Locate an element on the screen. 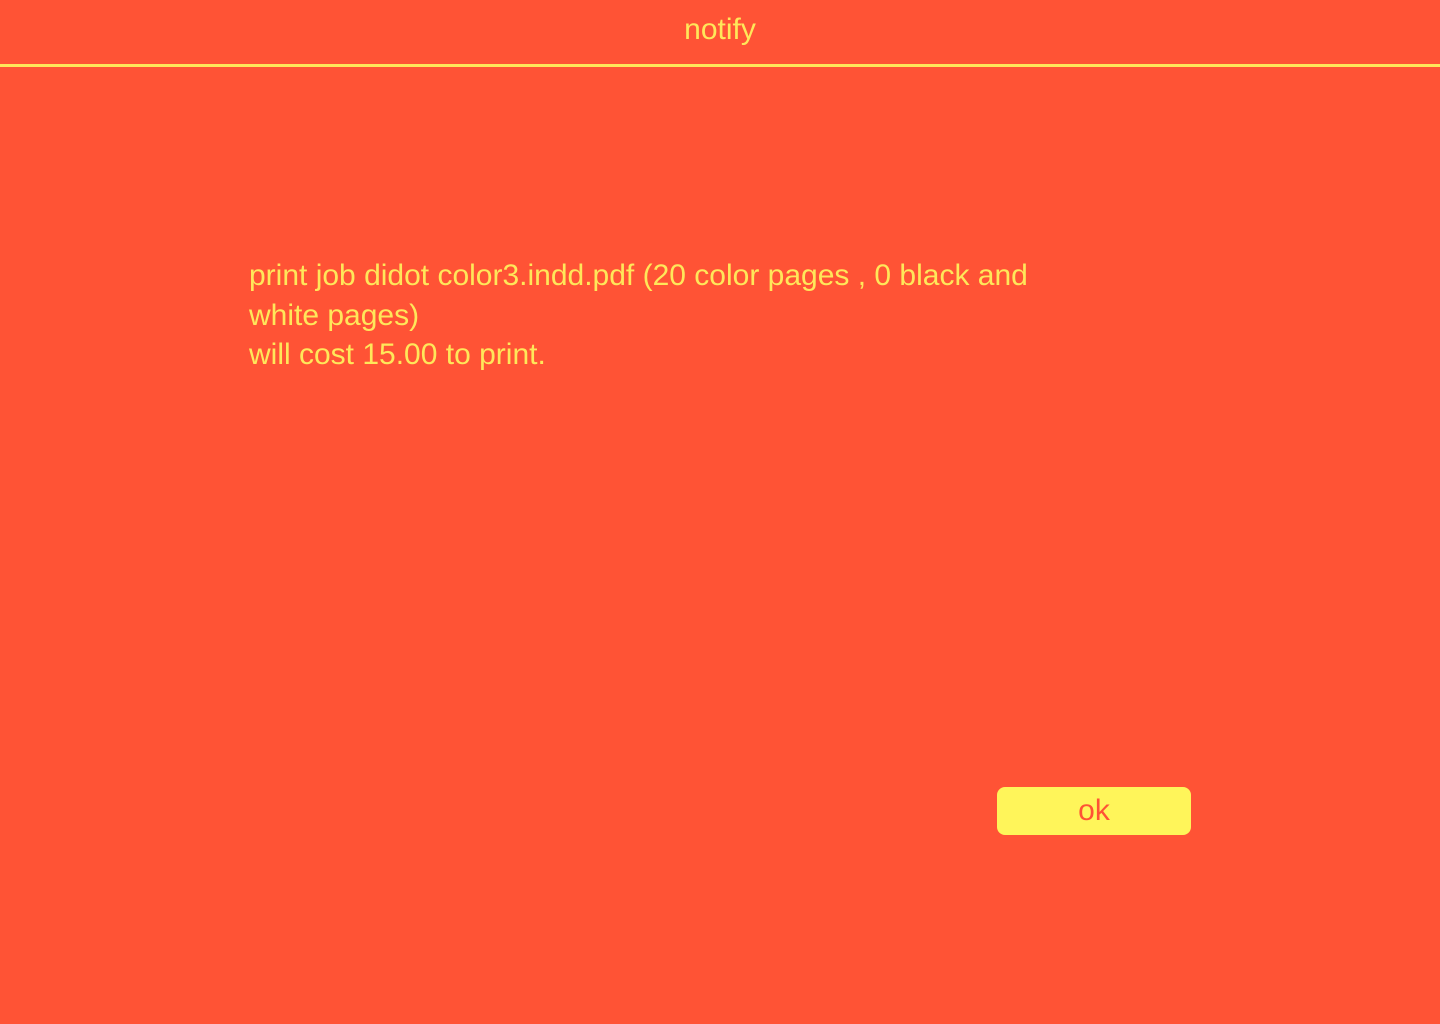 The image size is (1440, 1024). title-bar: notify is located at coordinates (720, 33).